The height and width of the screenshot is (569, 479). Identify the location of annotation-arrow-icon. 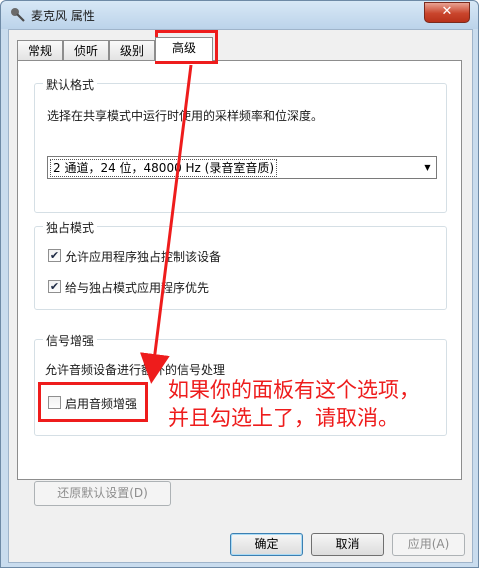
(166, 224).